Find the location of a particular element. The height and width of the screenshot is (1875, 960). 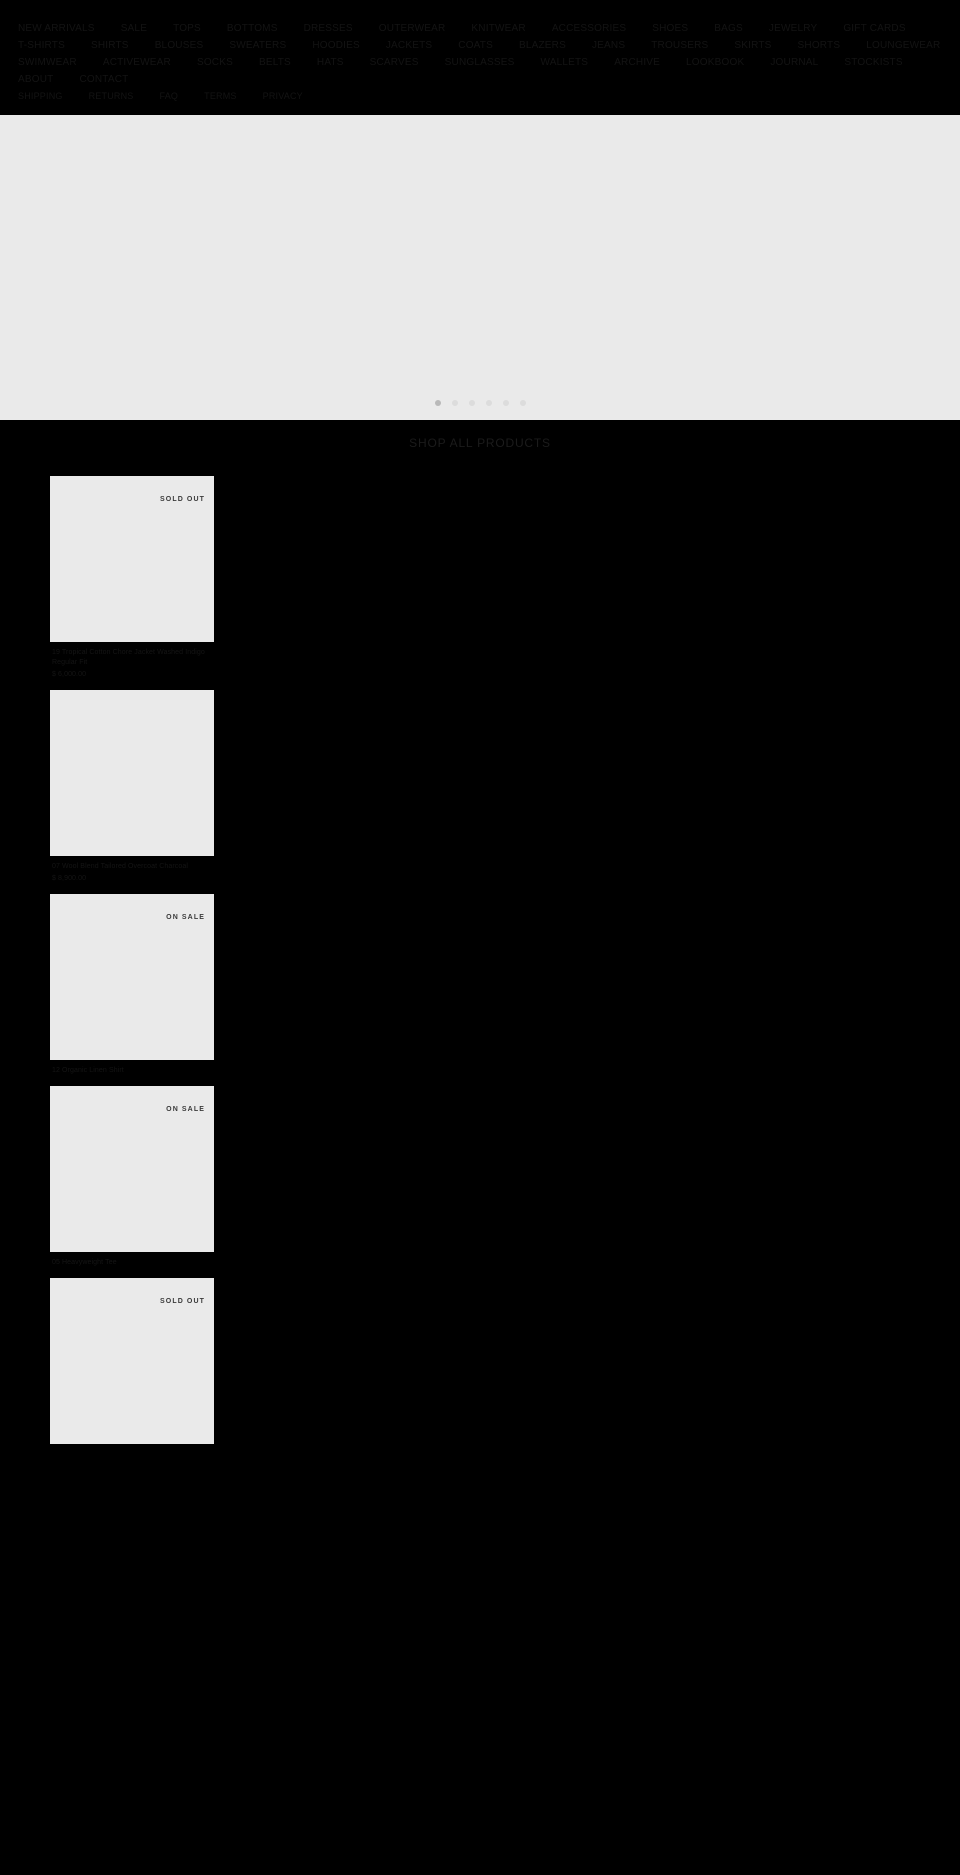

product-title: 07 Wool Blend Tailored Overcoat Charcoal is located at coordinates (133, 867).